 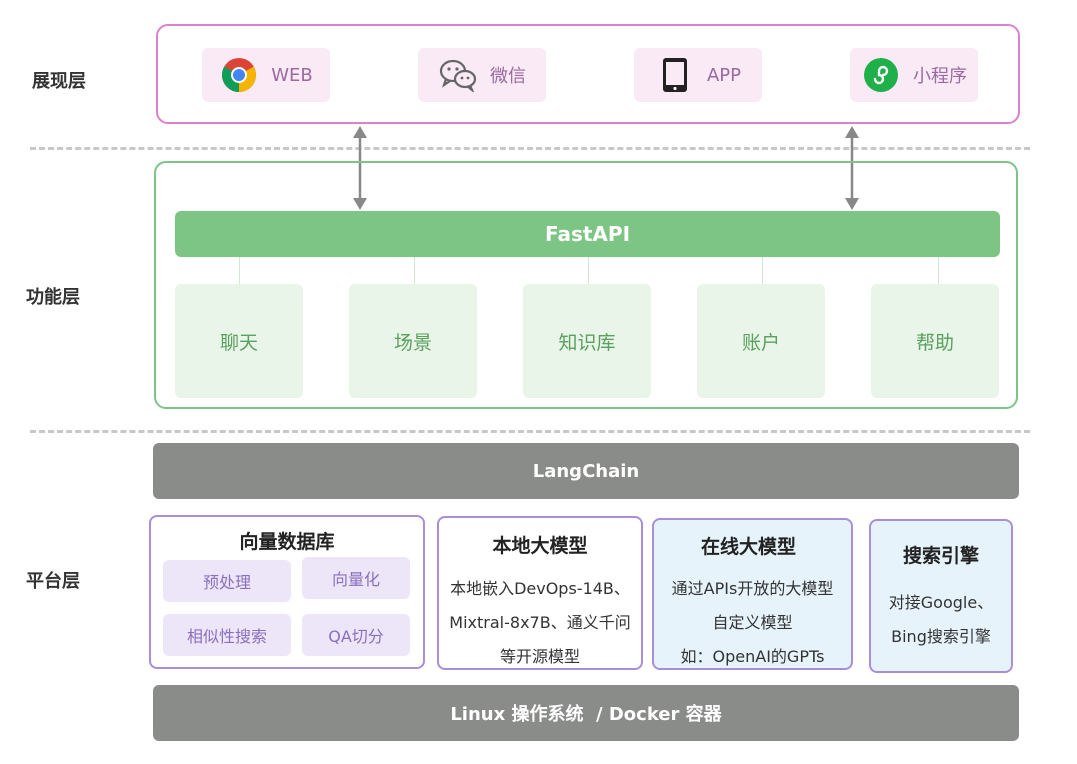 I want to click on vector-db-title: 向量数据库, so click(x=287, y=542).